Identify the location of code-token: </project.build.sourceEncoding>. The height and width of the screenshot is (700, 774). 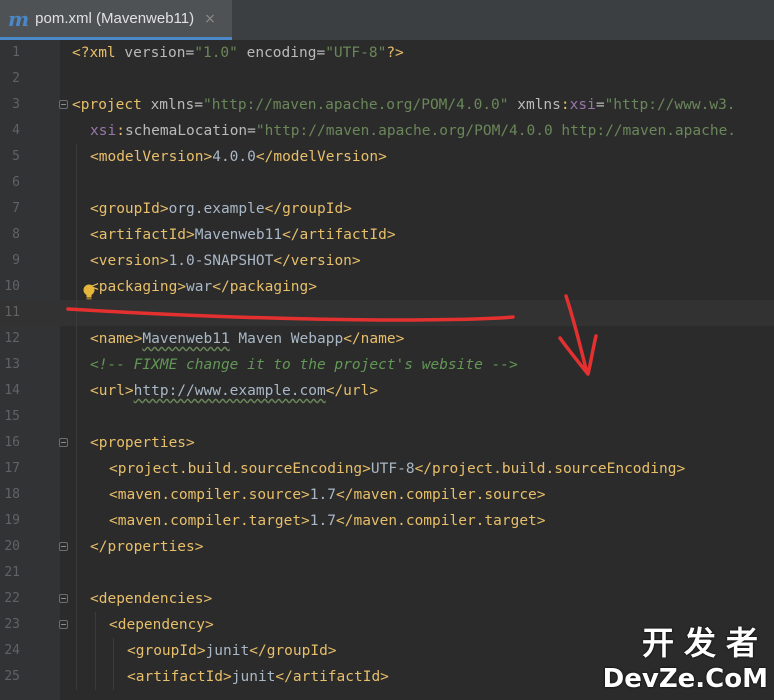
(550, 469).